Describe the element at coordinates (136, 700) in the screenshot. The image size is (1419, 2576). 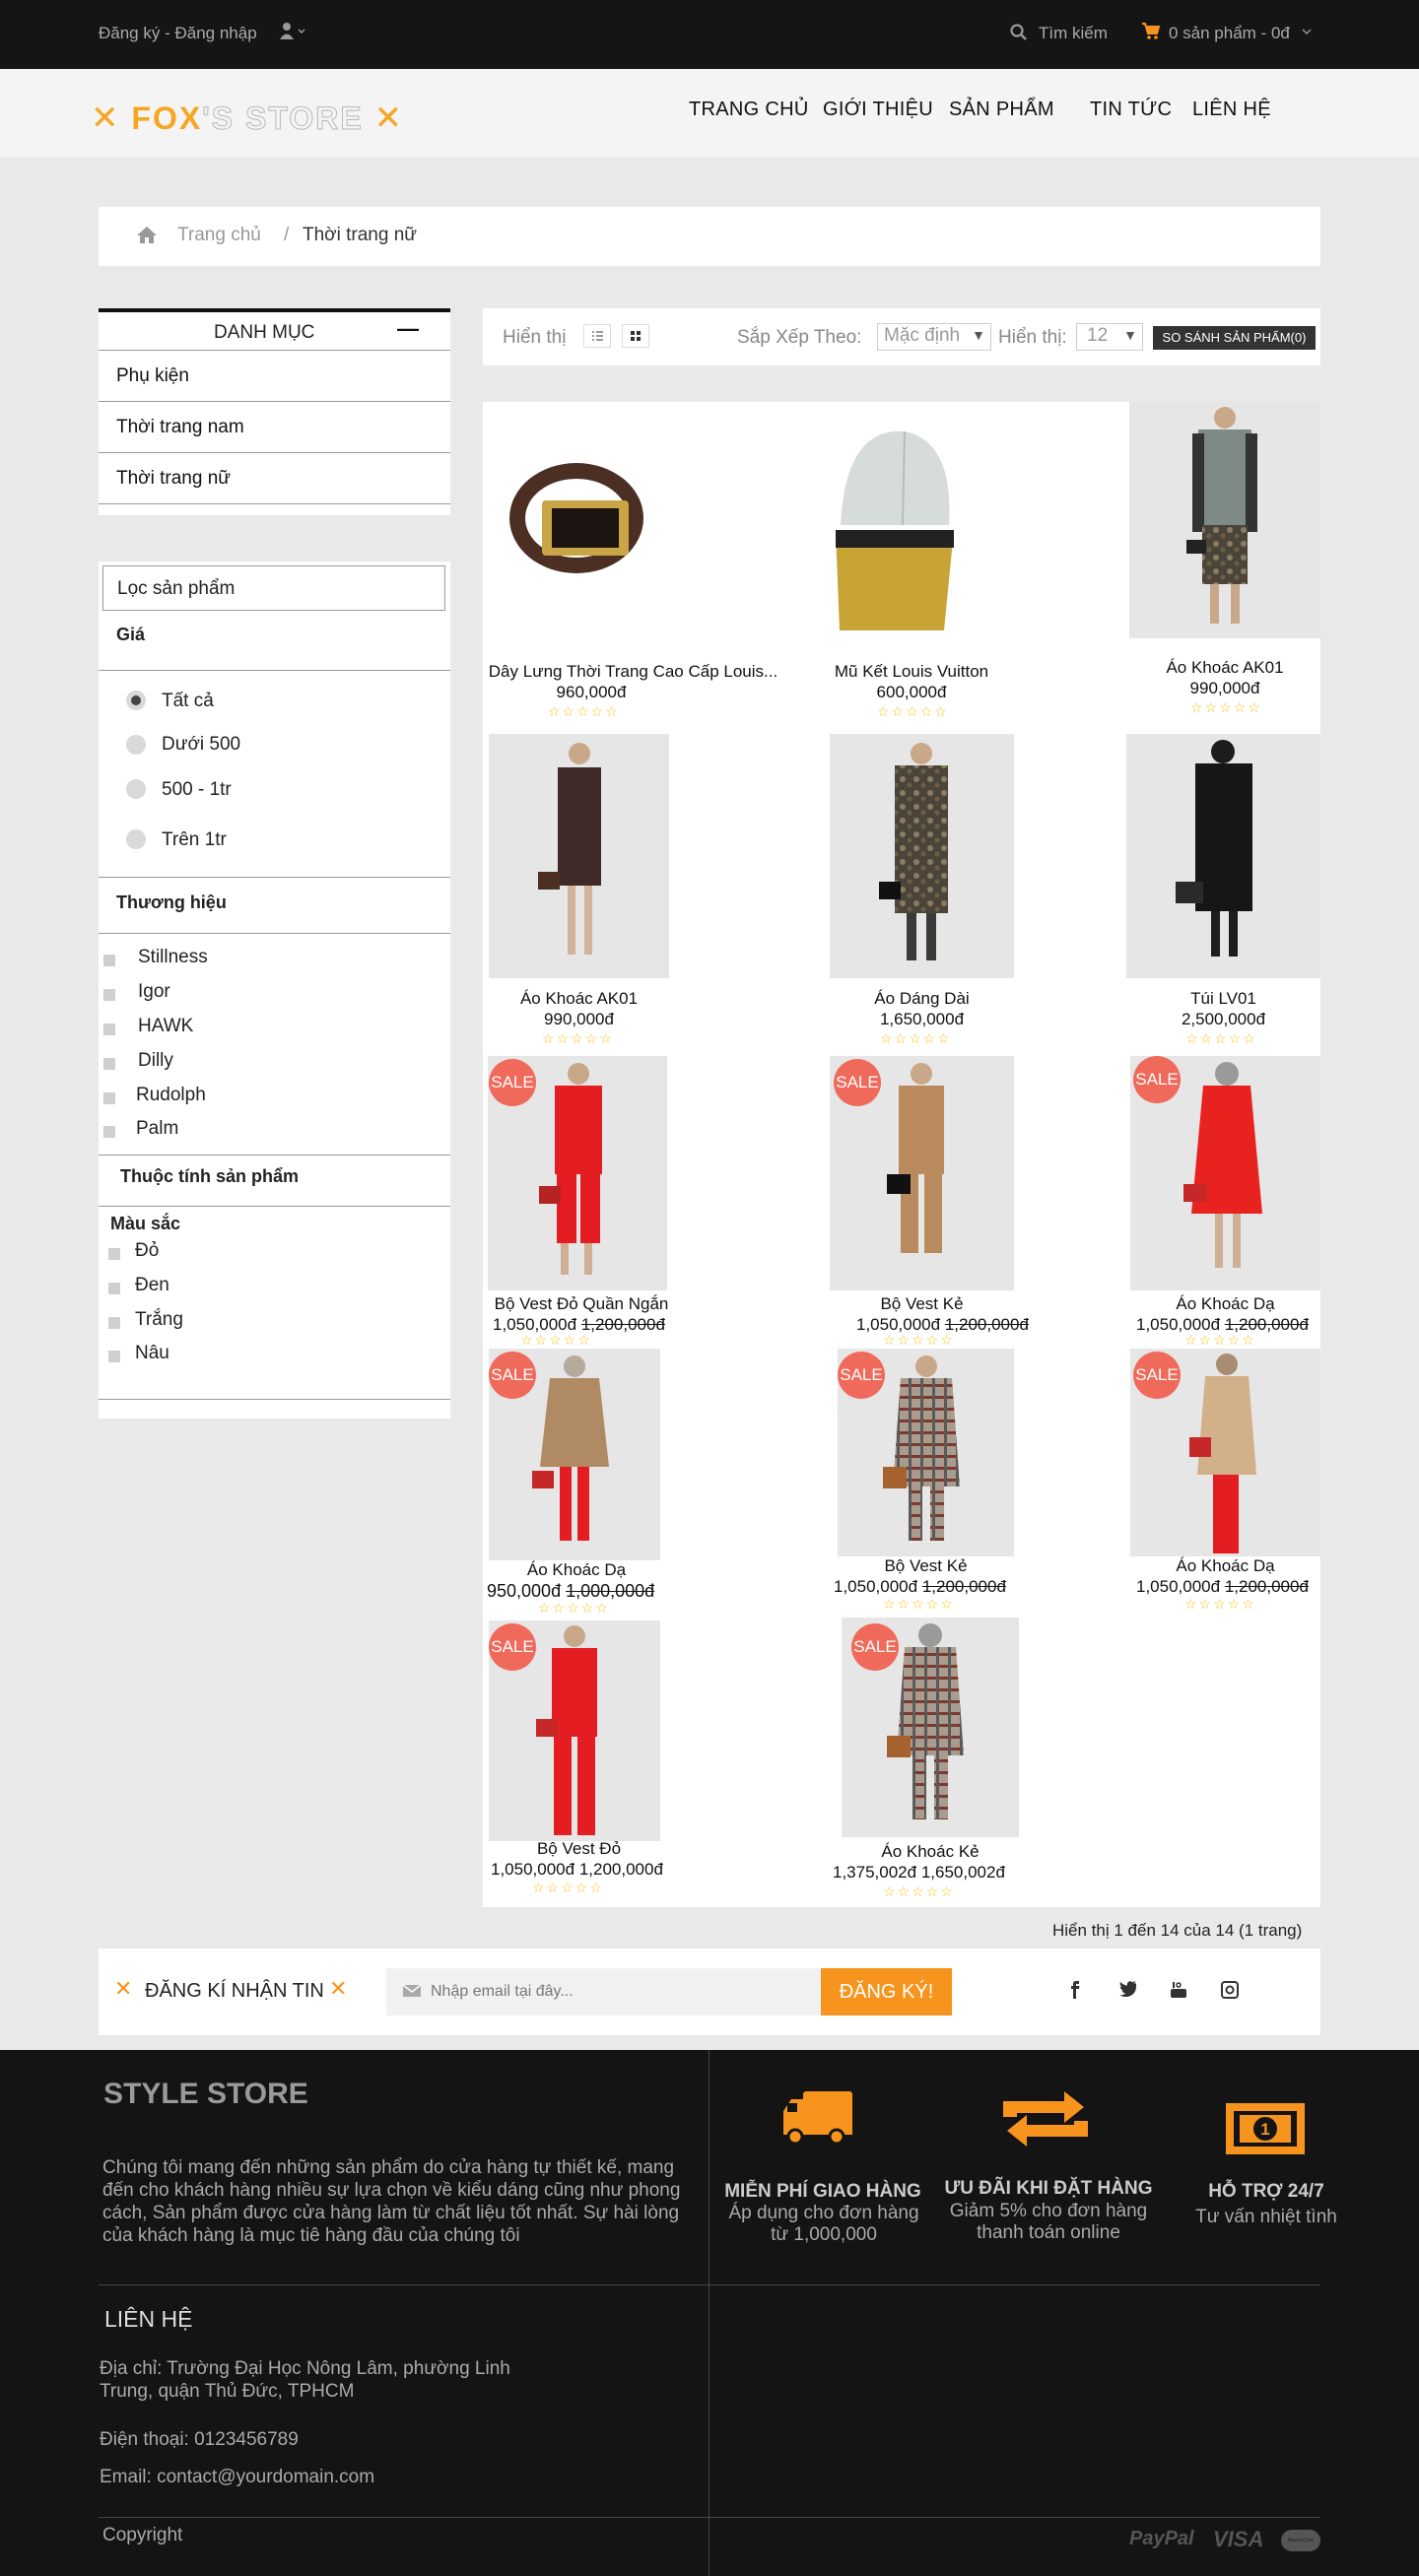
I see `price-radio-all` at that location.